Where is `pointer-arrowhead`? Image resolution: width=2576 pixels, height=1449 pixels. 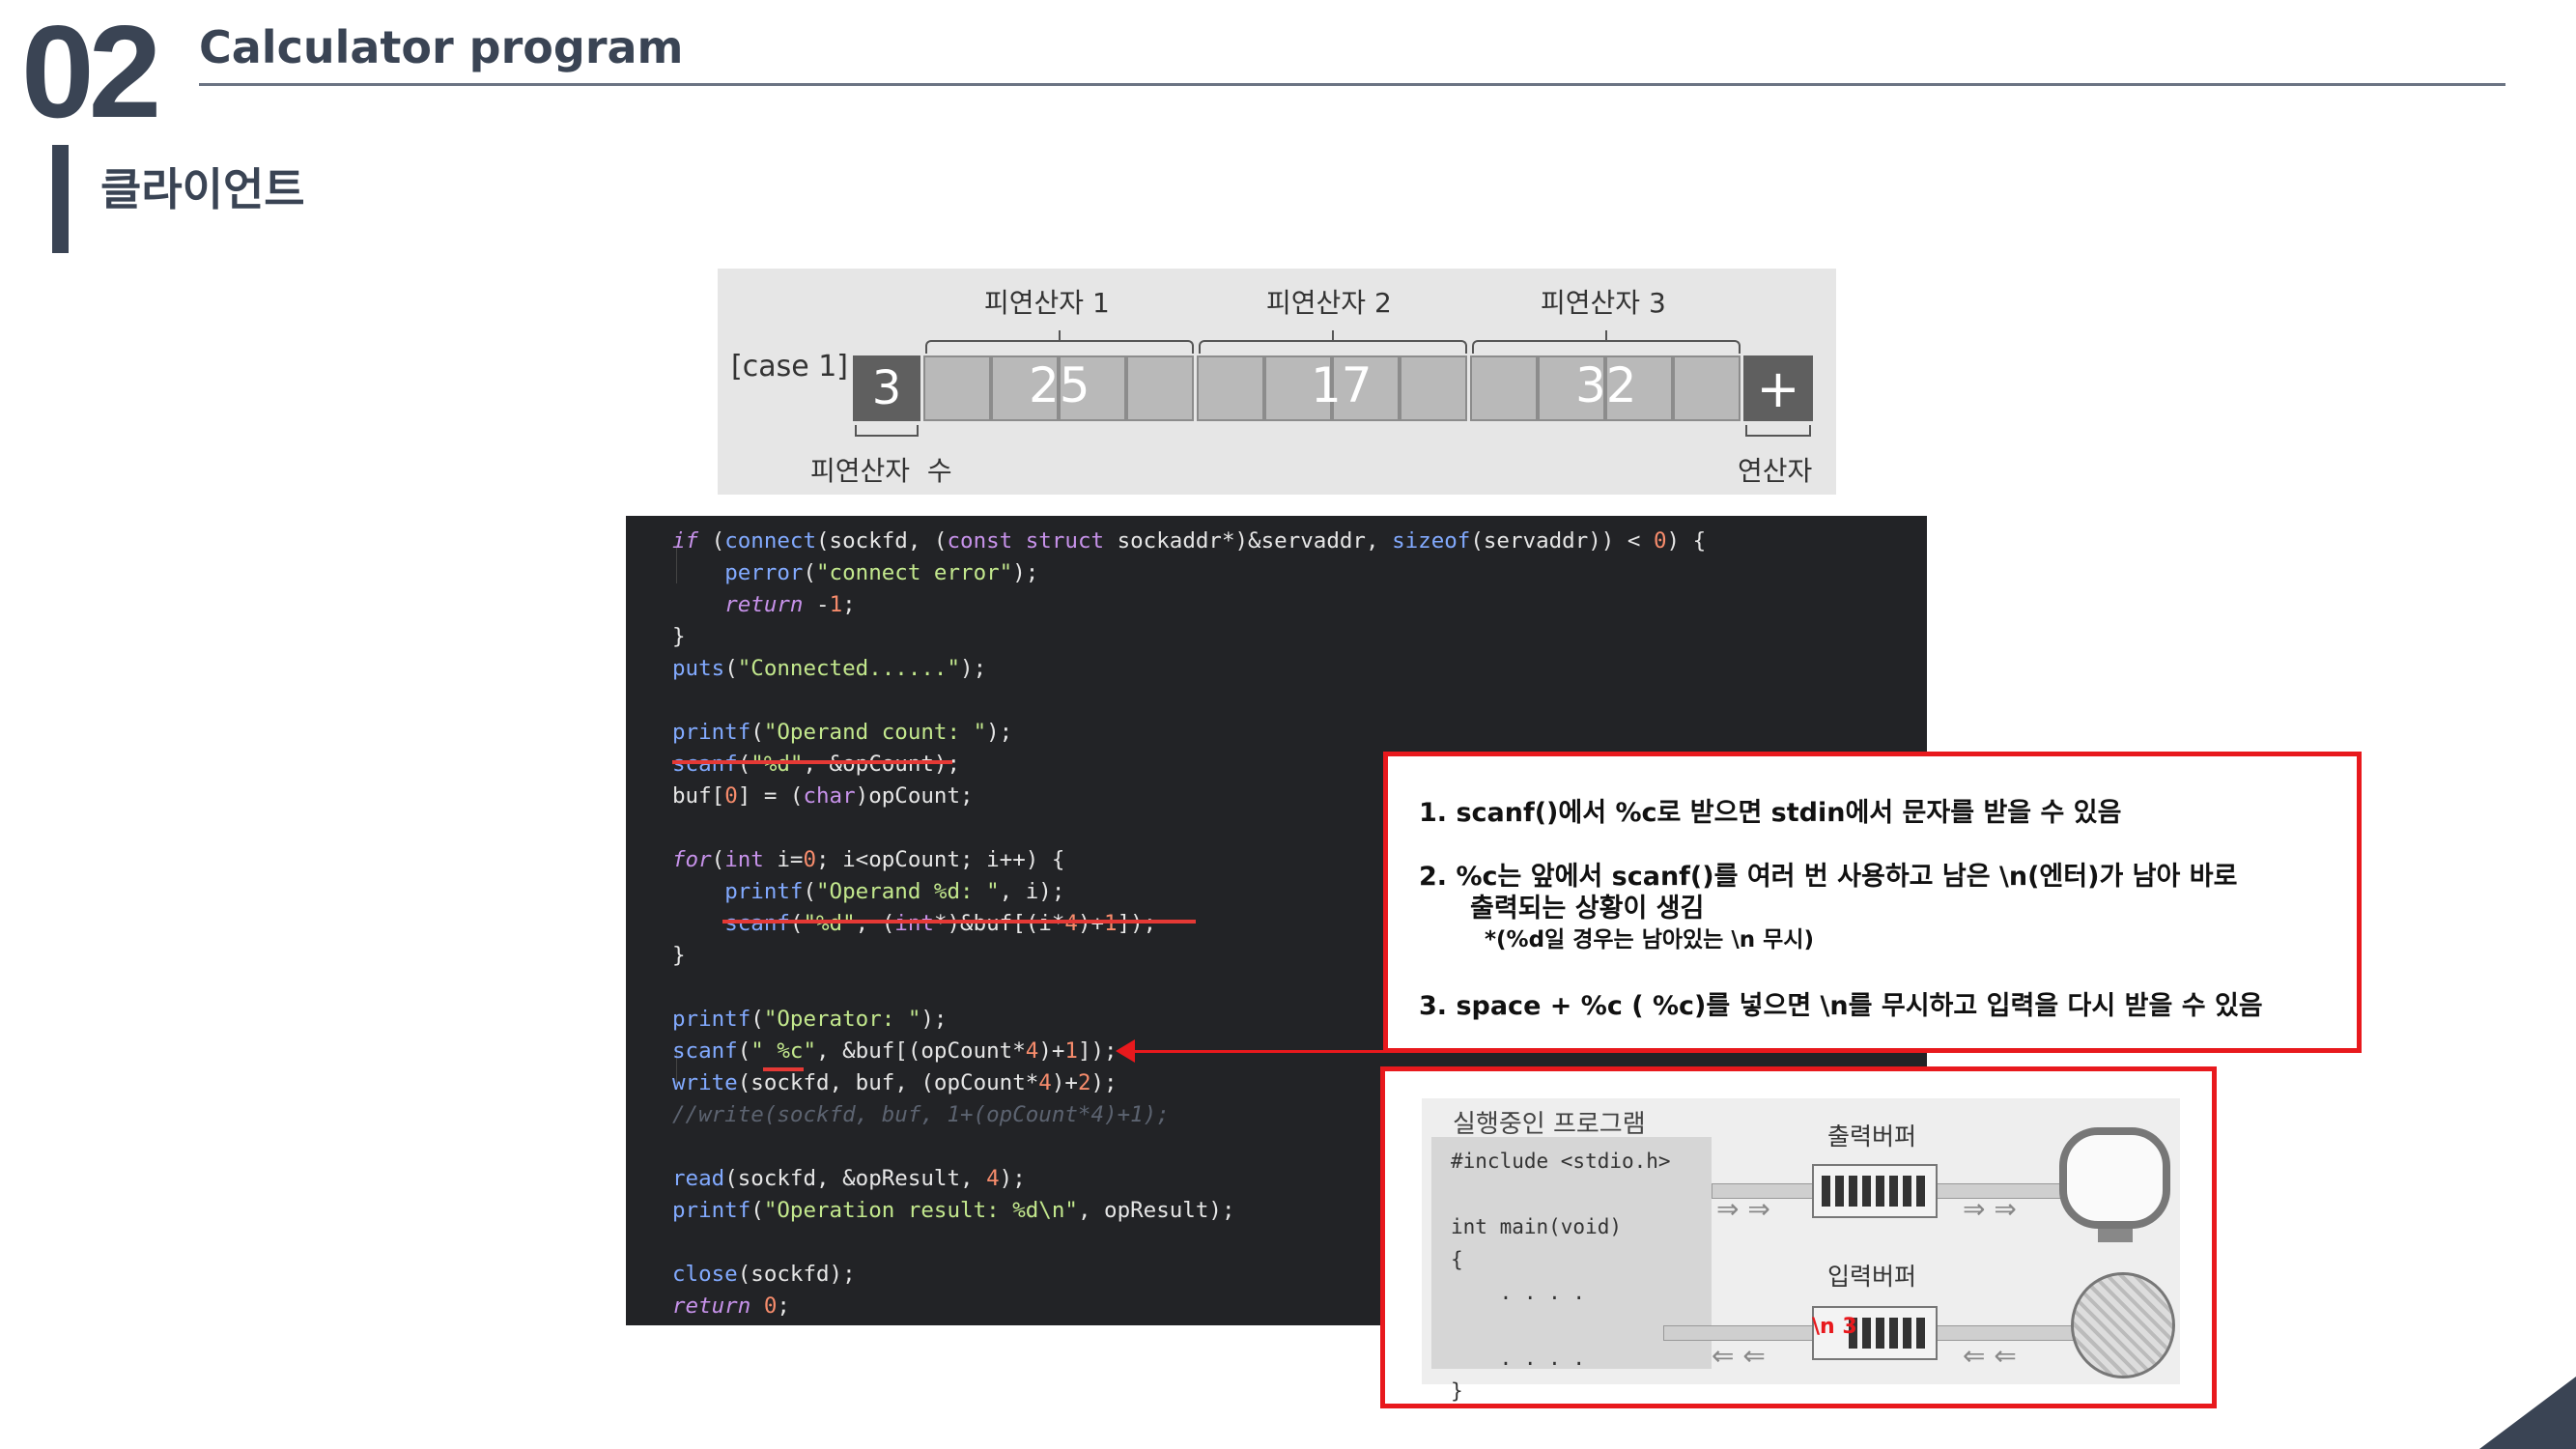
pointer-arrowhead is located at coordinates (1125, 1051).